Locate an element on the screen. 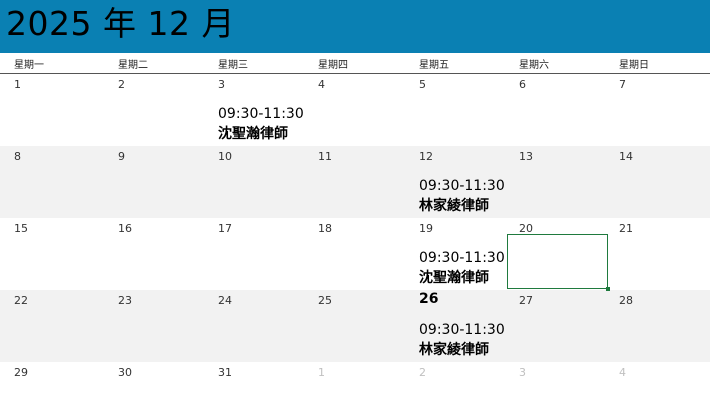 The image size is (710, 401). day-cell: 28 is located at coordinates (664, 326).